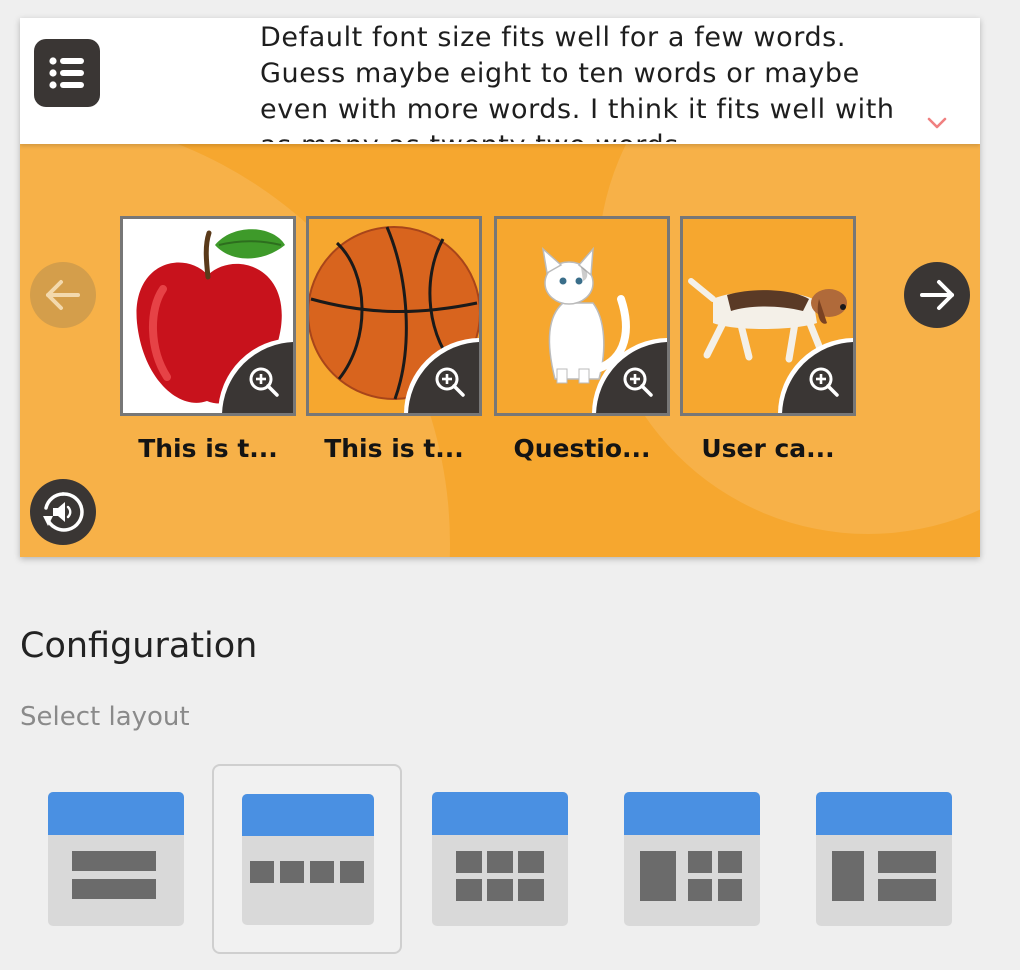  What do you see at coordinates (307, 872) in the screenshot?
I see `four-in-row-layout-icon` at bounding box center [307, 872].